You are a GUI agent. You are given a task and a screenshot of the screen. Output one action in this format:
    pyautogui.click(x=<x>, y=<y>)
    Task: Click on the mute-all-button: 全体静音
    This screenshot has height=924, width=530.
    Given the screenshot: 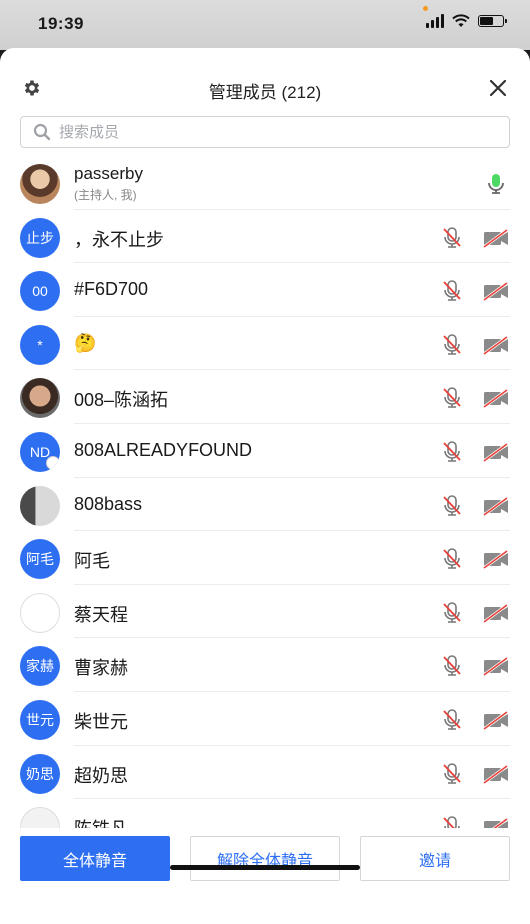 What is the action you would take?
    pyautogui.click(x=95, y=858)
    